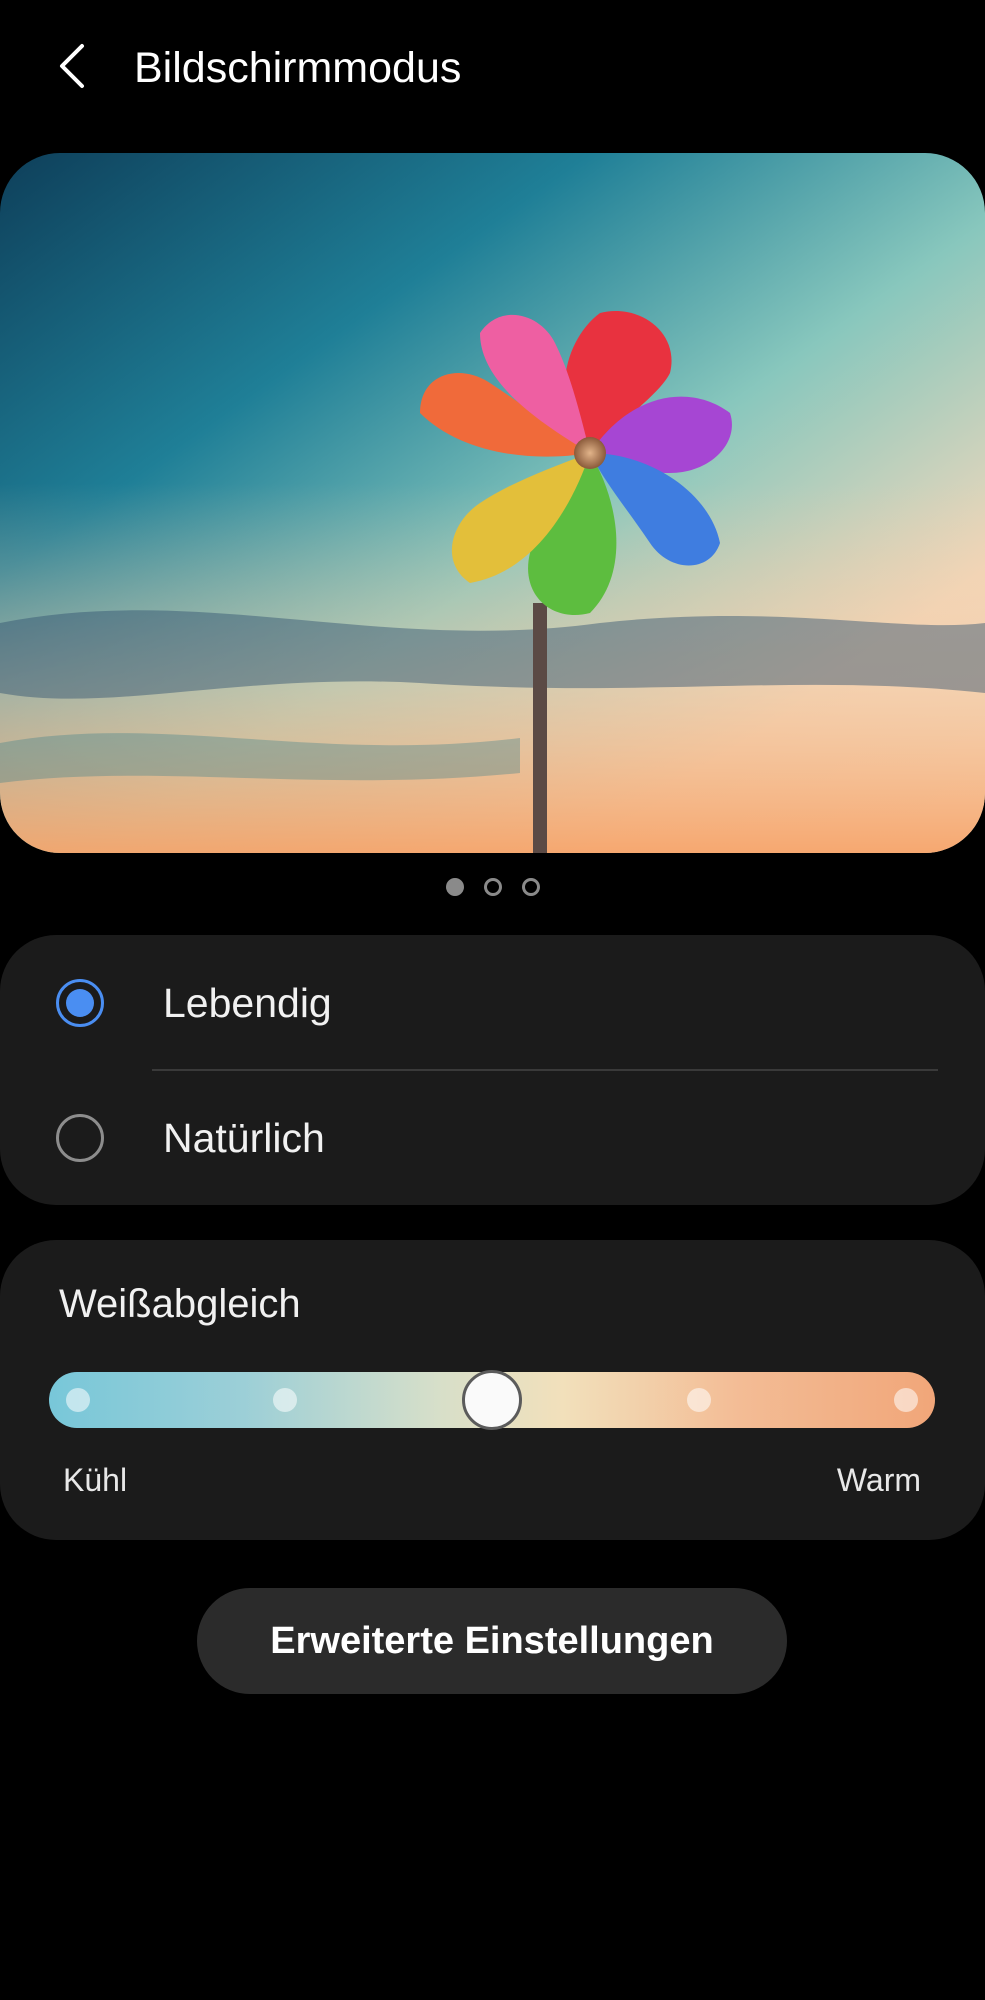  I want to click on warm-label: Warm, so click(878, 1480).